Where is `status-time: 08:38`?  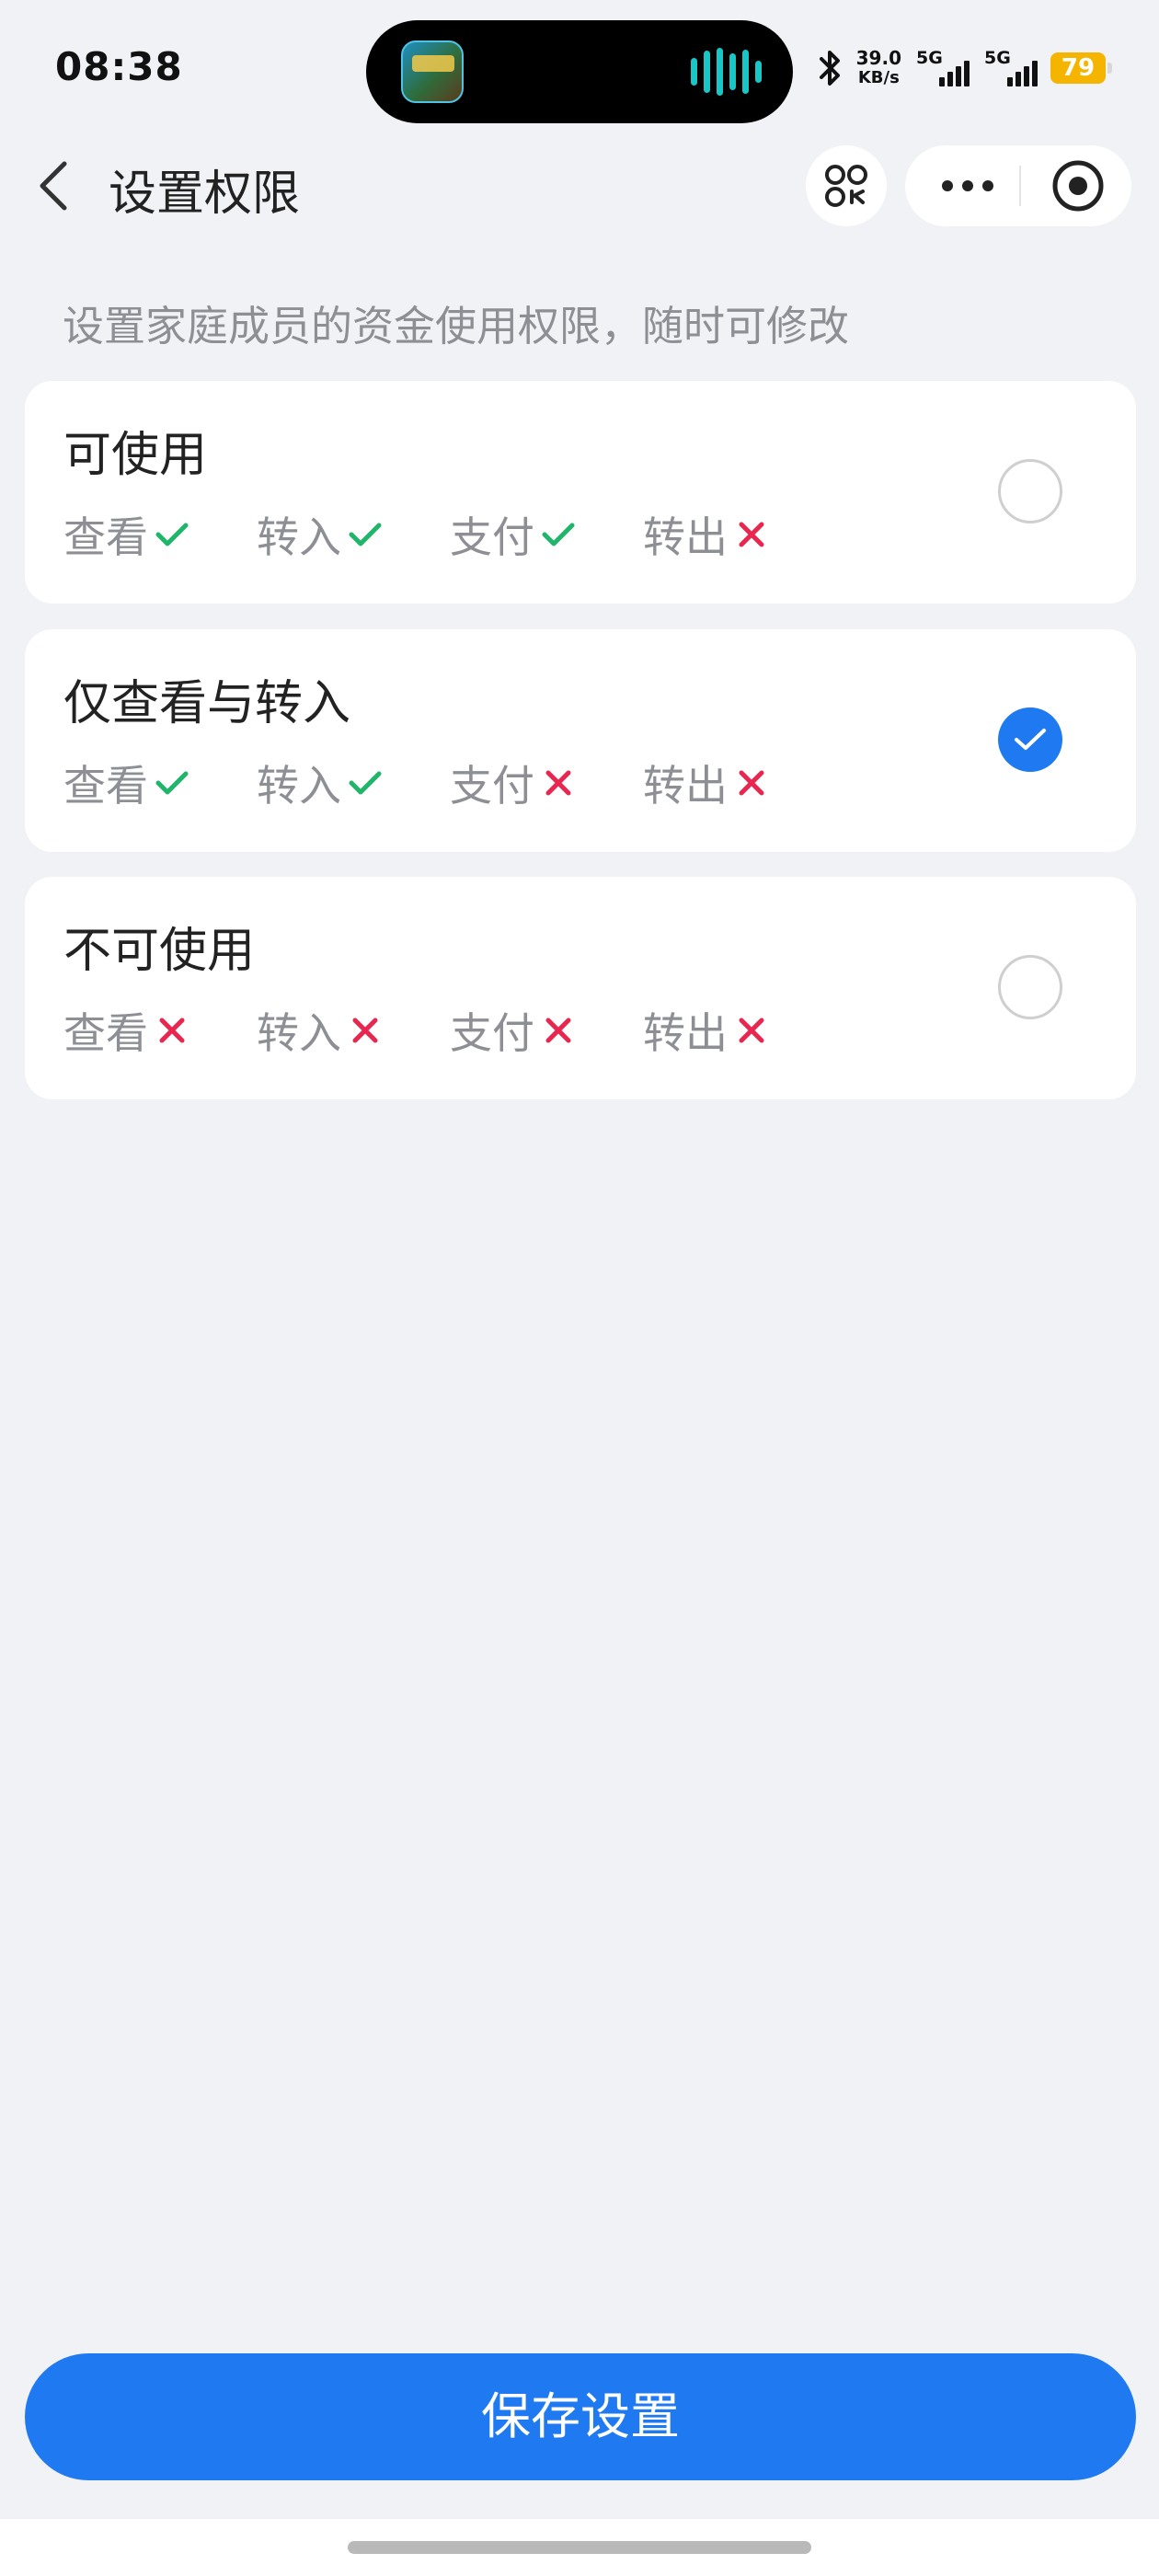
status-time: 08:38 is located at coordinates (119, 66).